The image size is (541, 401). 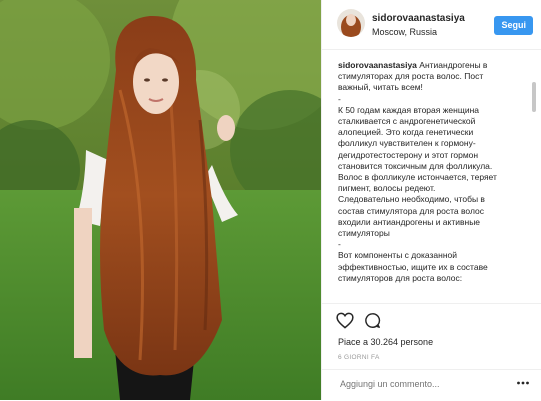 I want to click on comment-bar, so click(x=431, y=385).